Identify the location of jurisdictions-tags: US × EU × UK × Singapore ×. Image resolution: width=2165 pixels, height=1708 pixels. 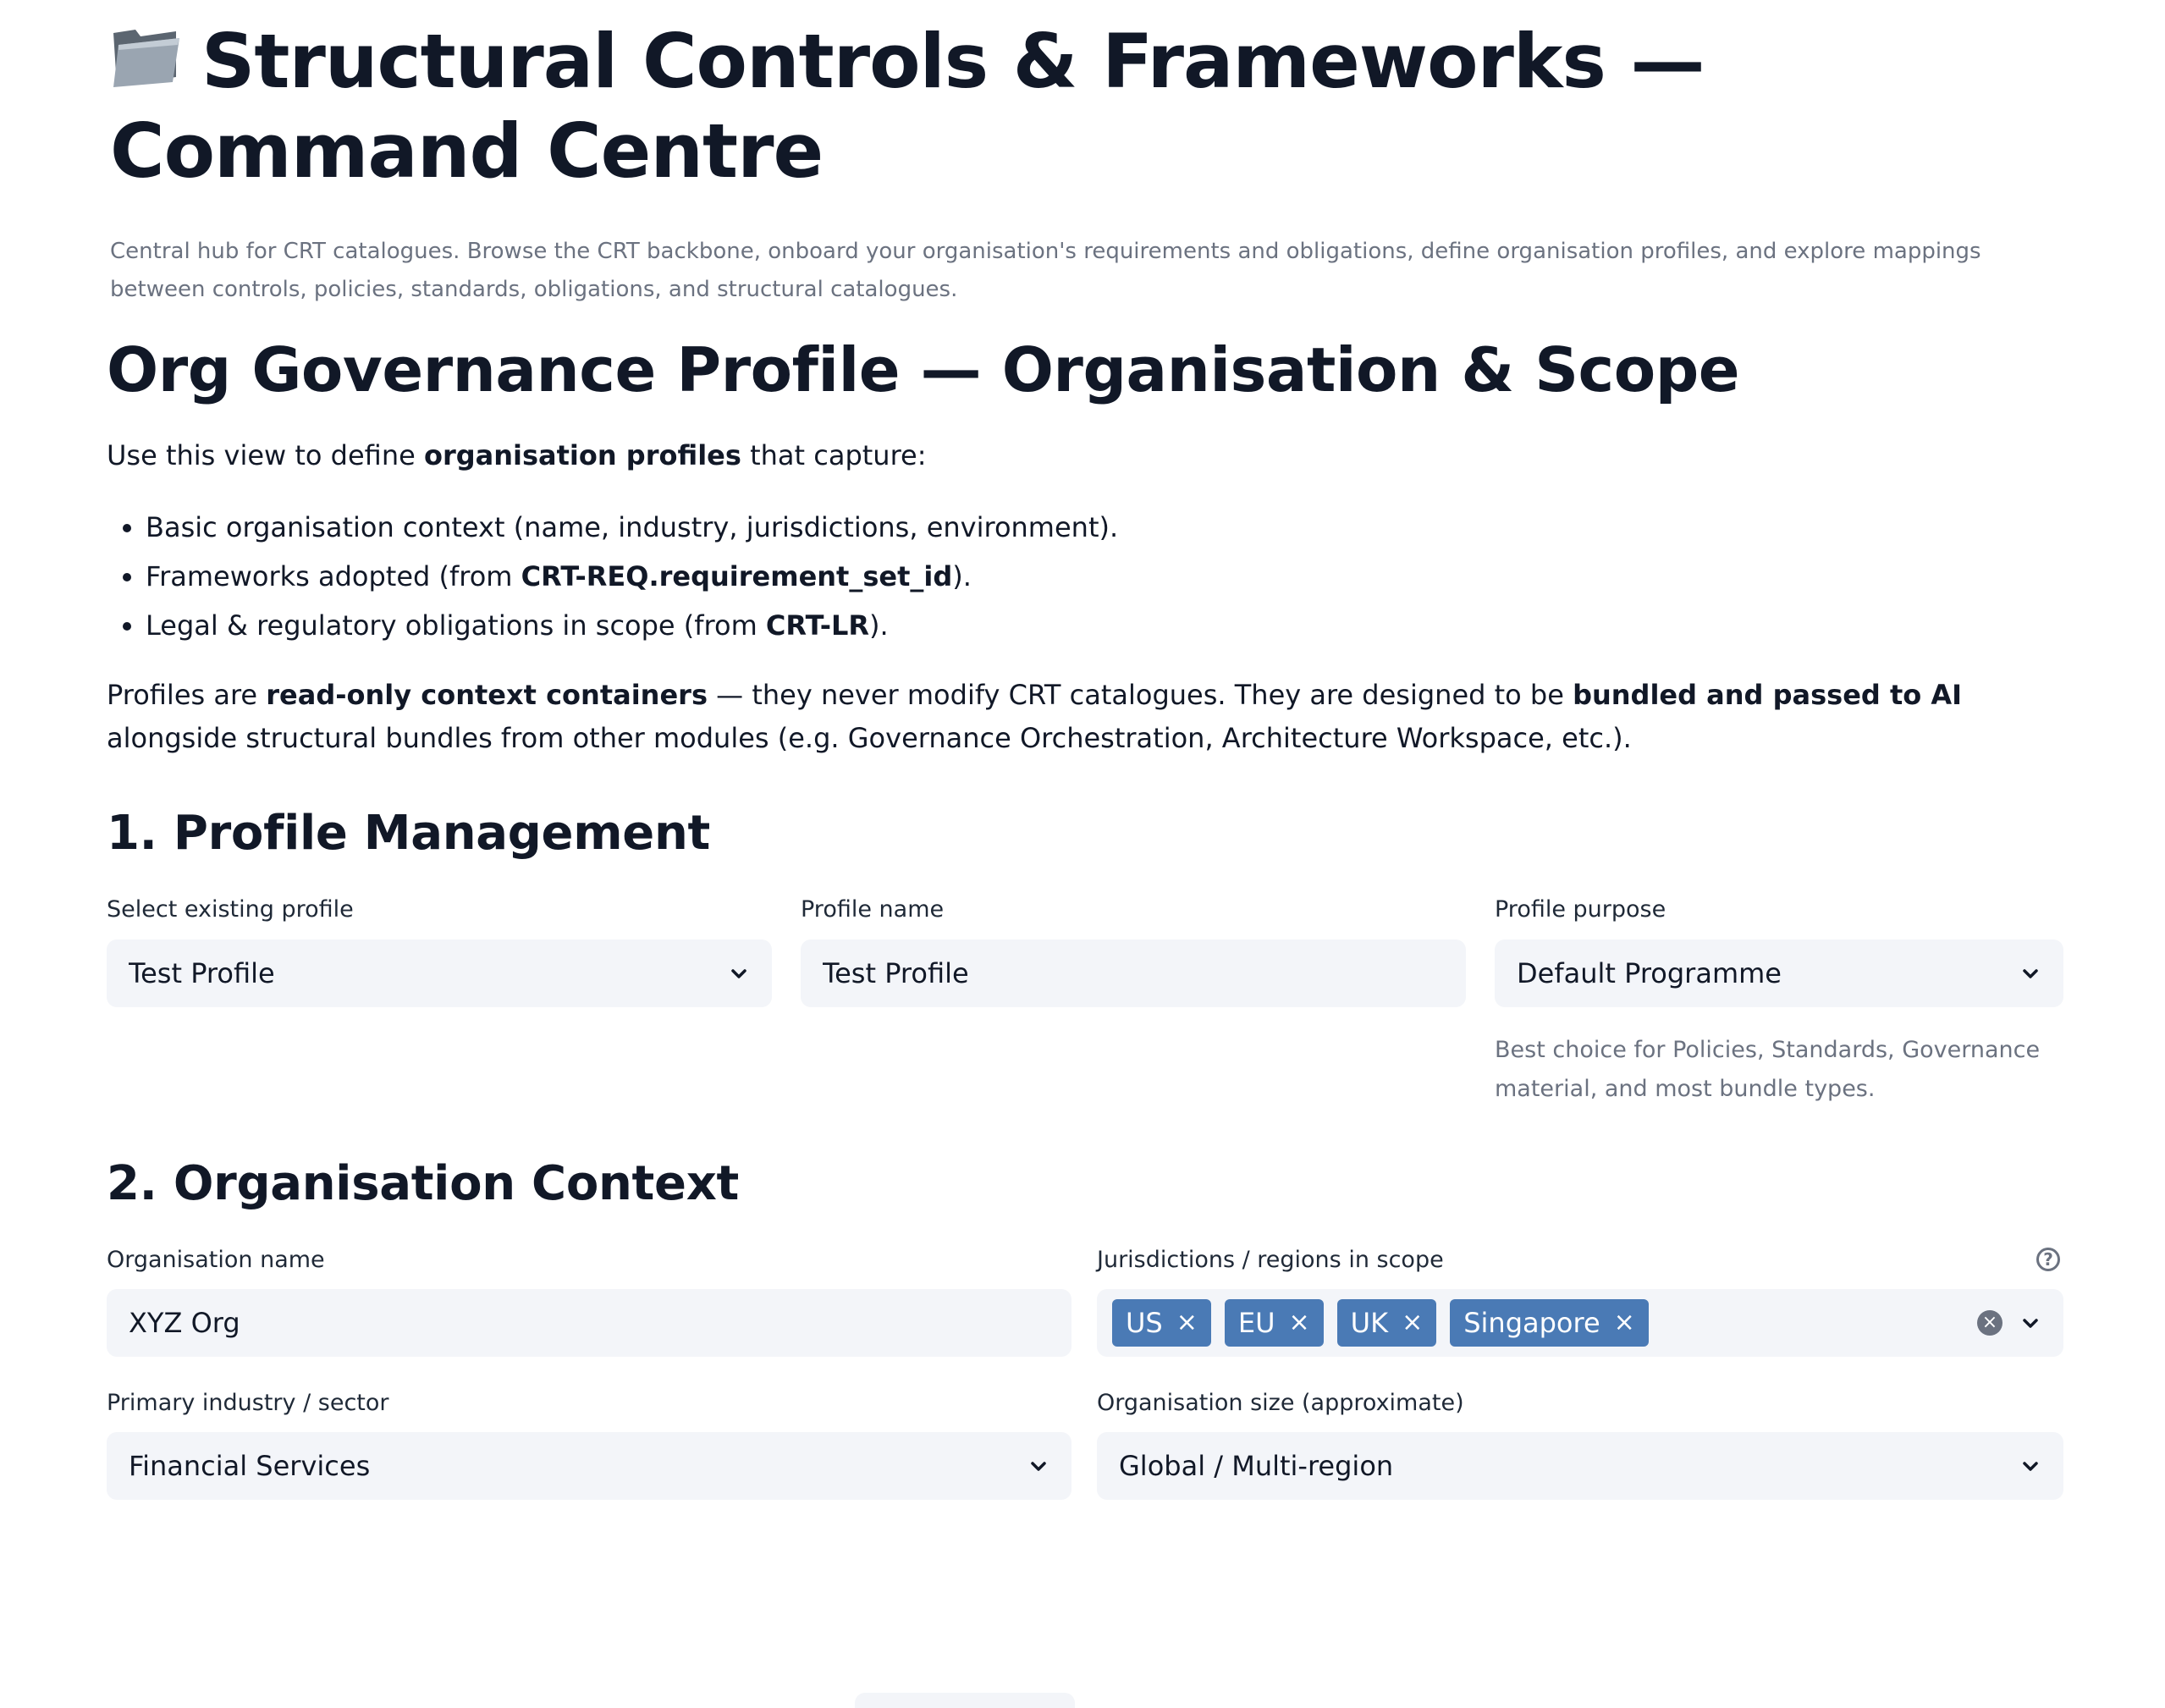
(1544, 1323).